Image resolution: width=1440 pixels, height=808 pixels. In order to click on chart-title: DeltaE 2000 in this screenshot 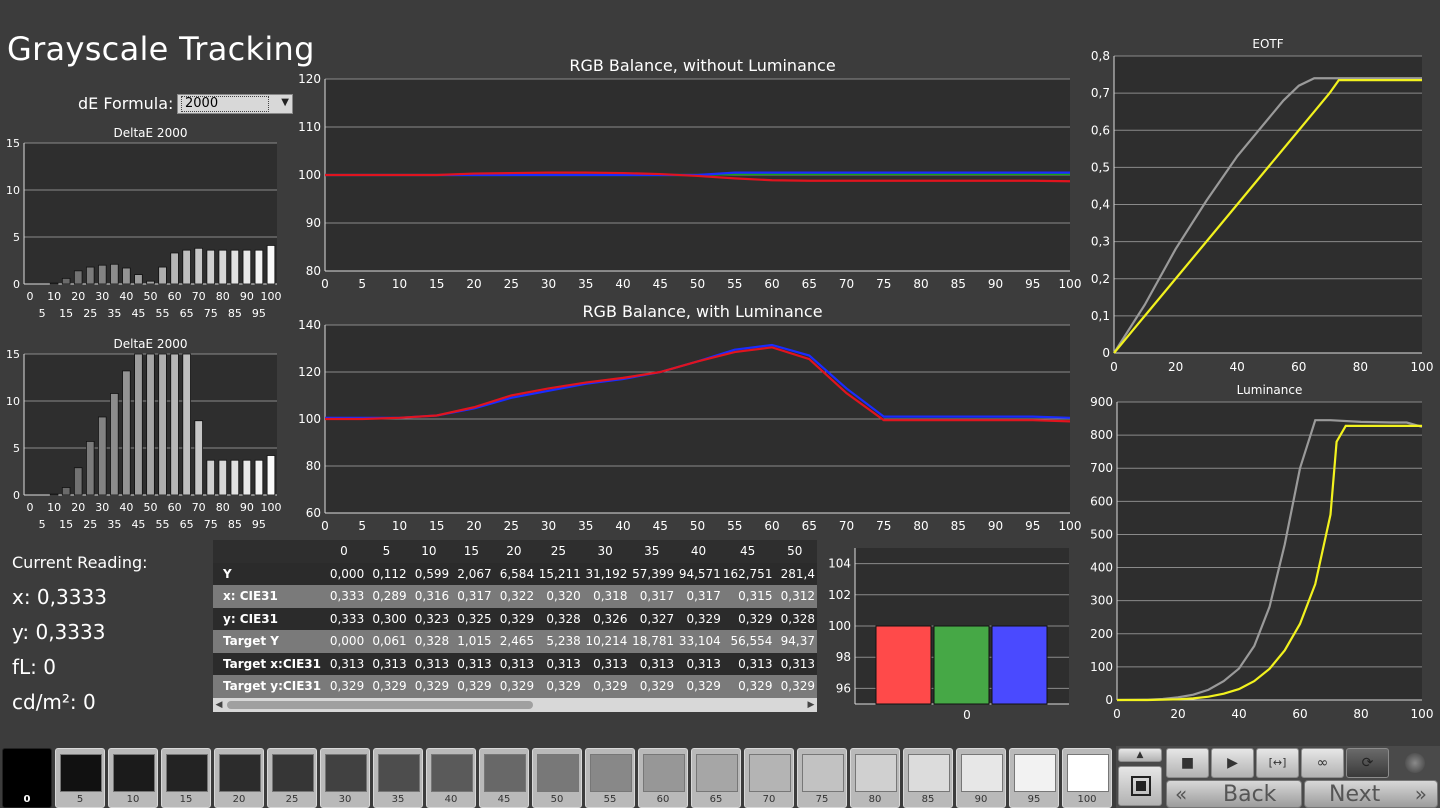, I will do `click(151, 344)`.